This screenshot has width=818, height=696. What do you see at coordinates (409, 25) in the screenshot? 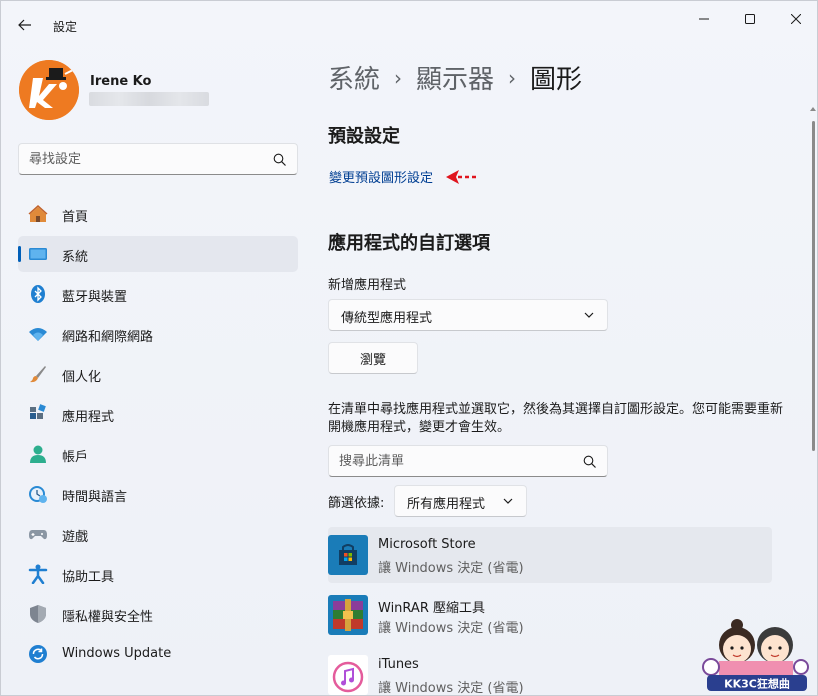
I see `title-bar: 設定` at bounding box center [409, 25].